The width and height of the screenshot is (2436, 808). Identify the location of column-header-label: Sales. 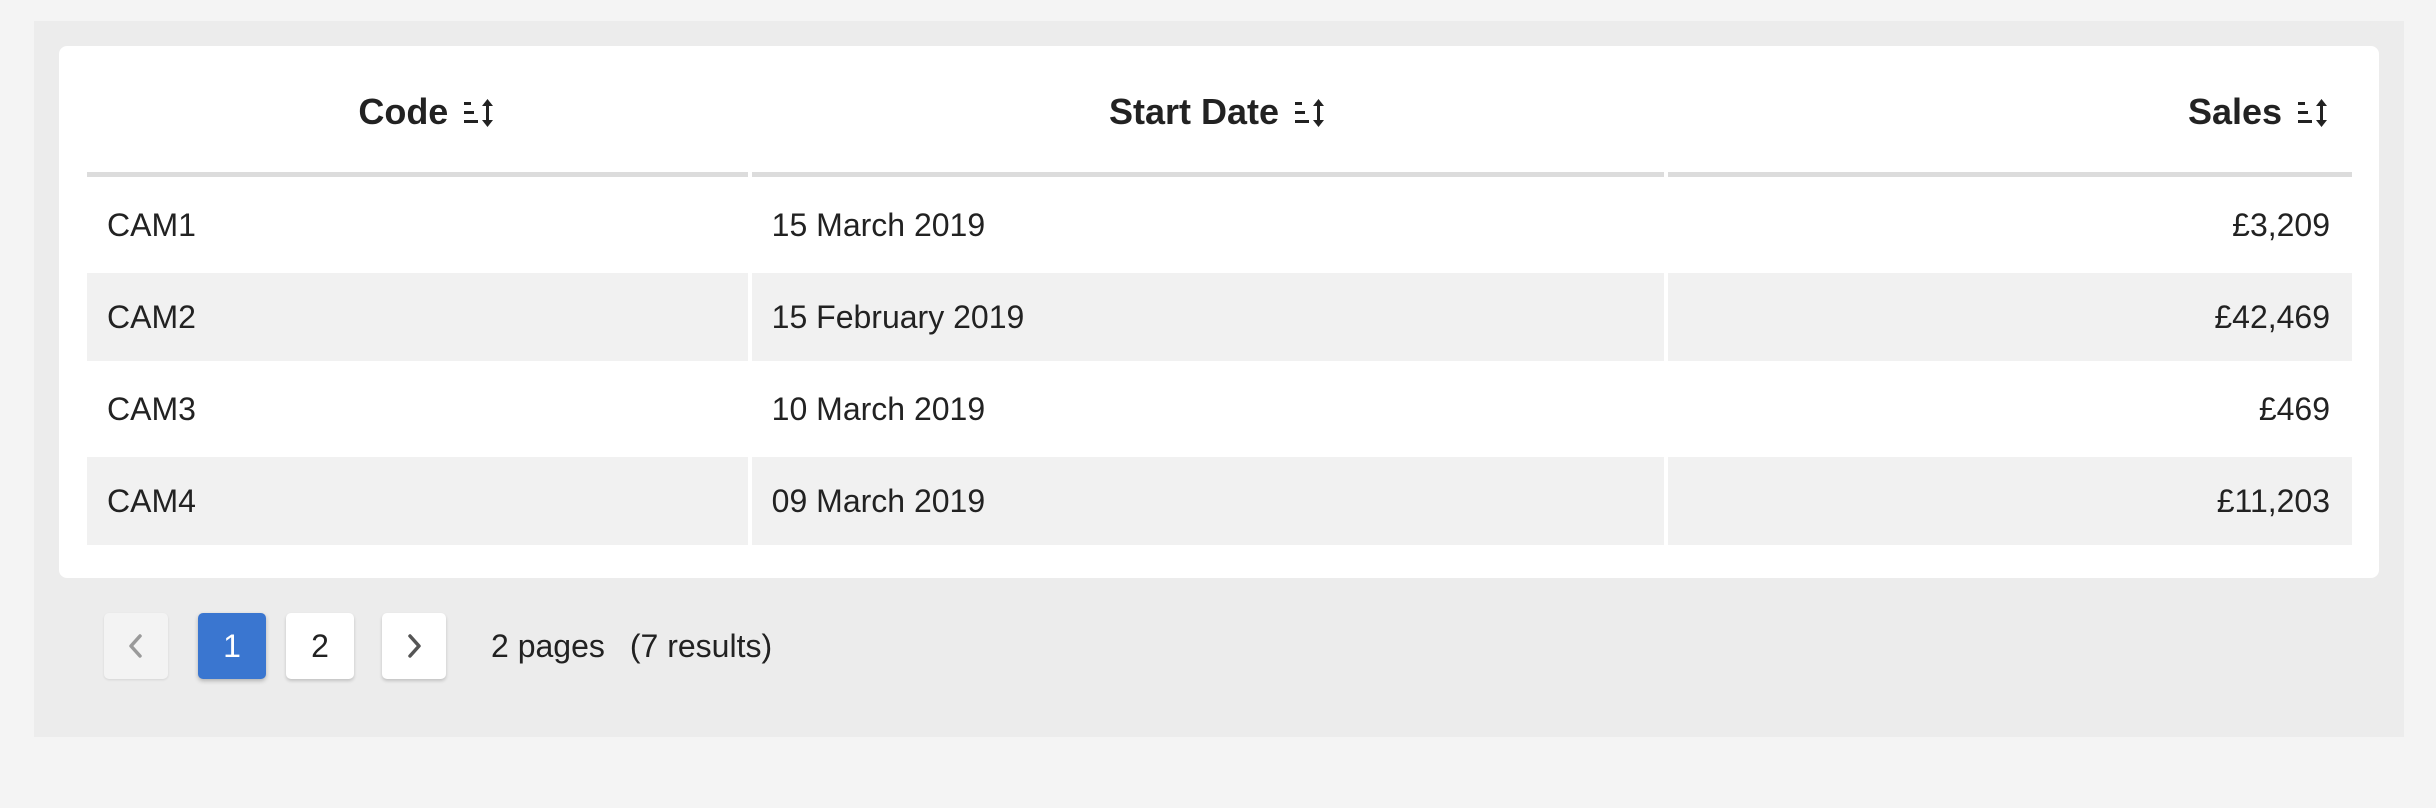
(2235, 111).